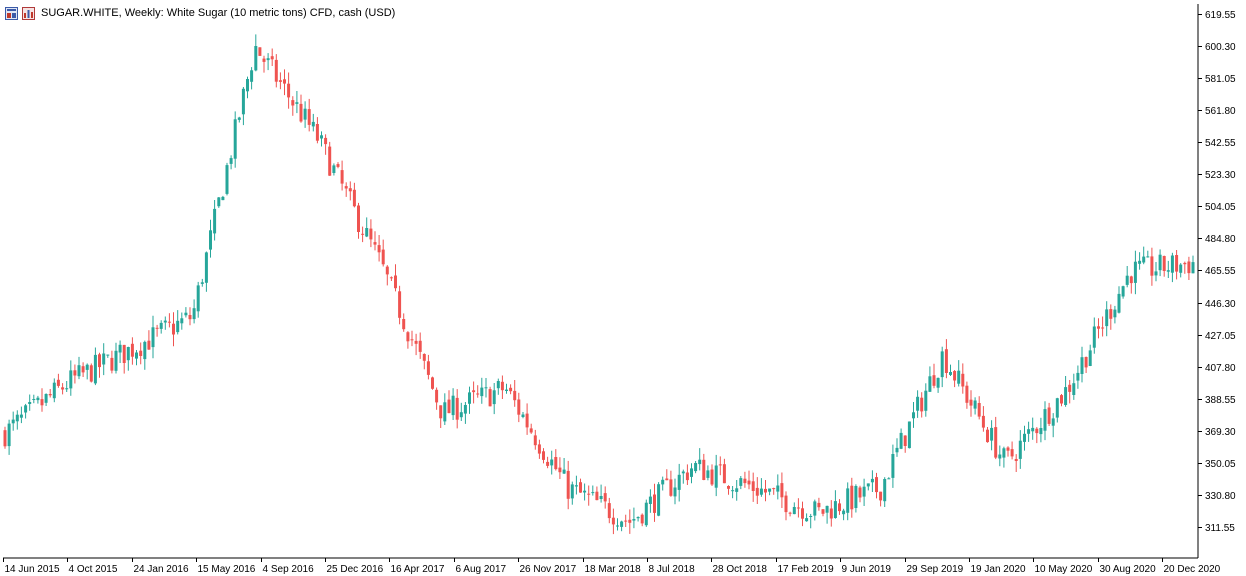  I want to click on x-tick-label: 28 Oct 2018, so click(740, 569).